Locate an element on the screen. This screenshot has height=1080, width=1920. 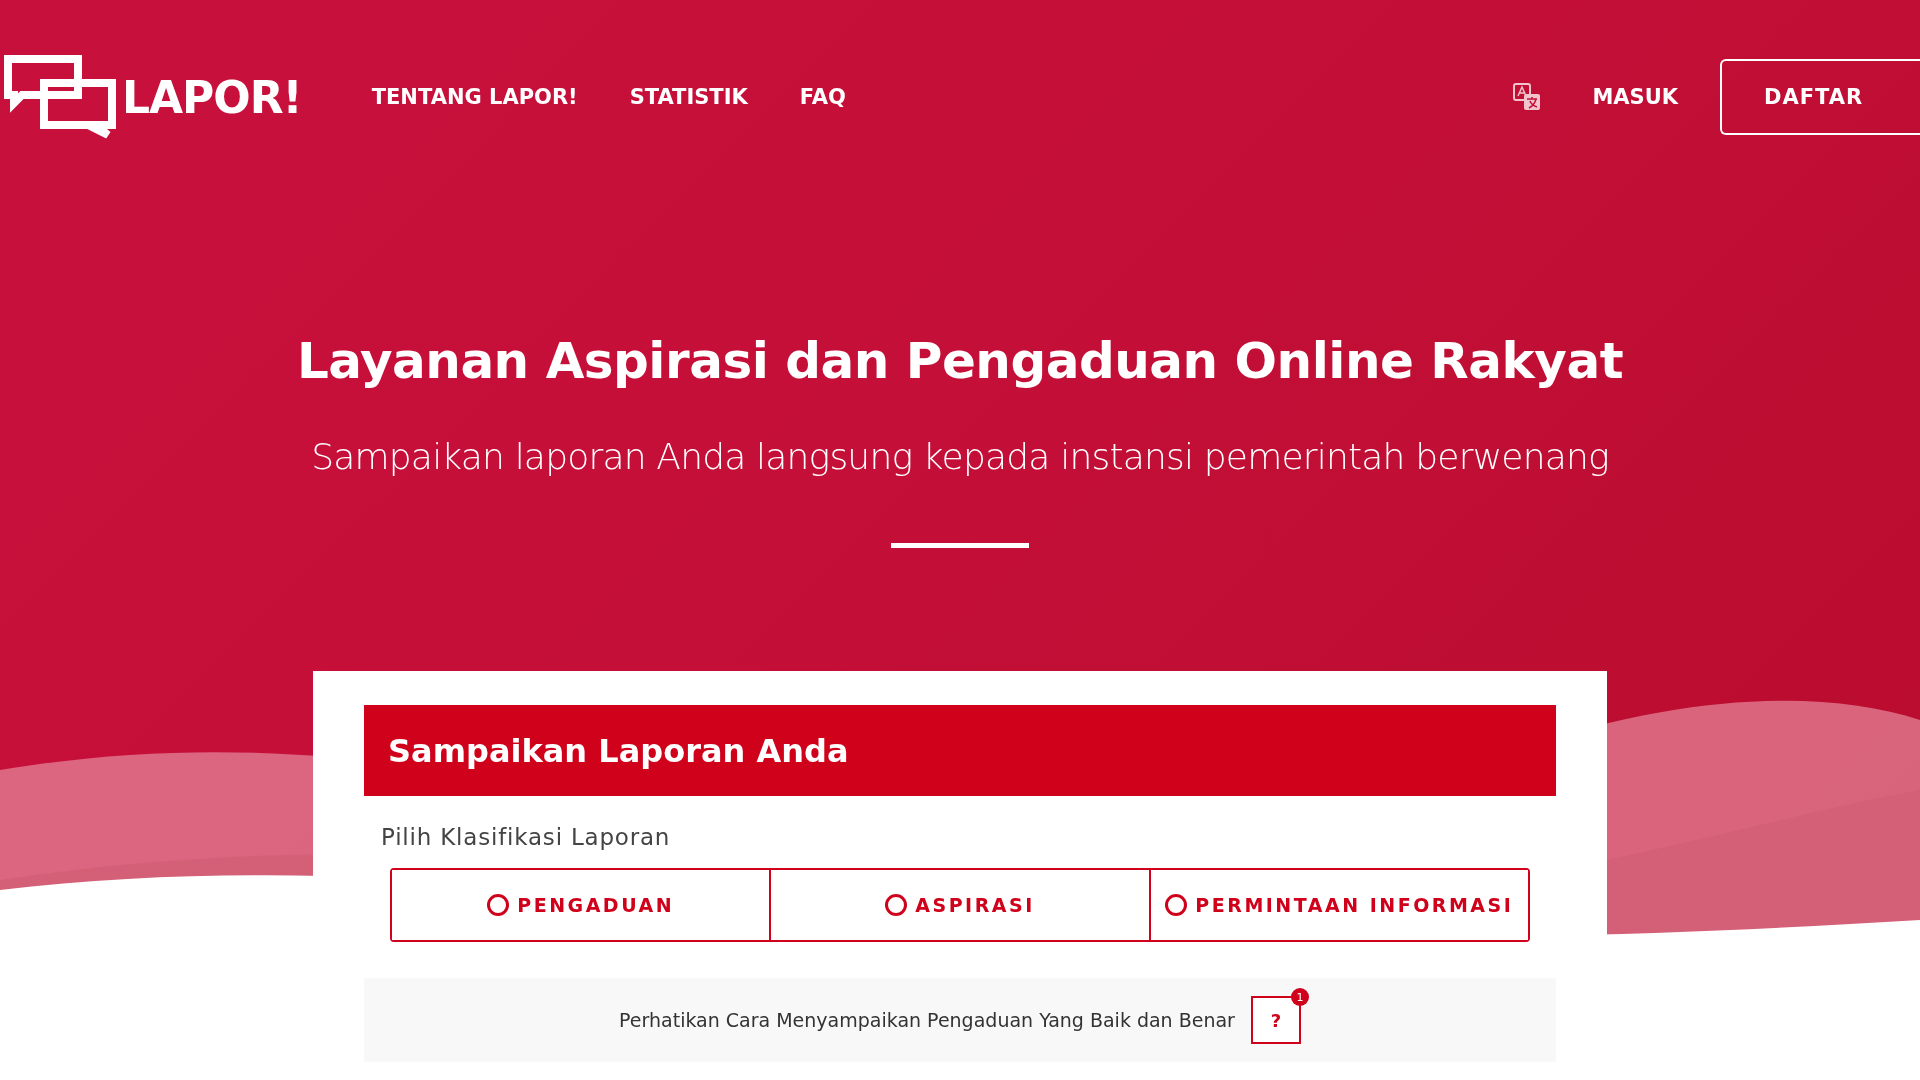
notice-text: Perhatikan Cara Menyampaikan Pengaduan Yang Baik dan Benar is located at coordinates (927, 1020).